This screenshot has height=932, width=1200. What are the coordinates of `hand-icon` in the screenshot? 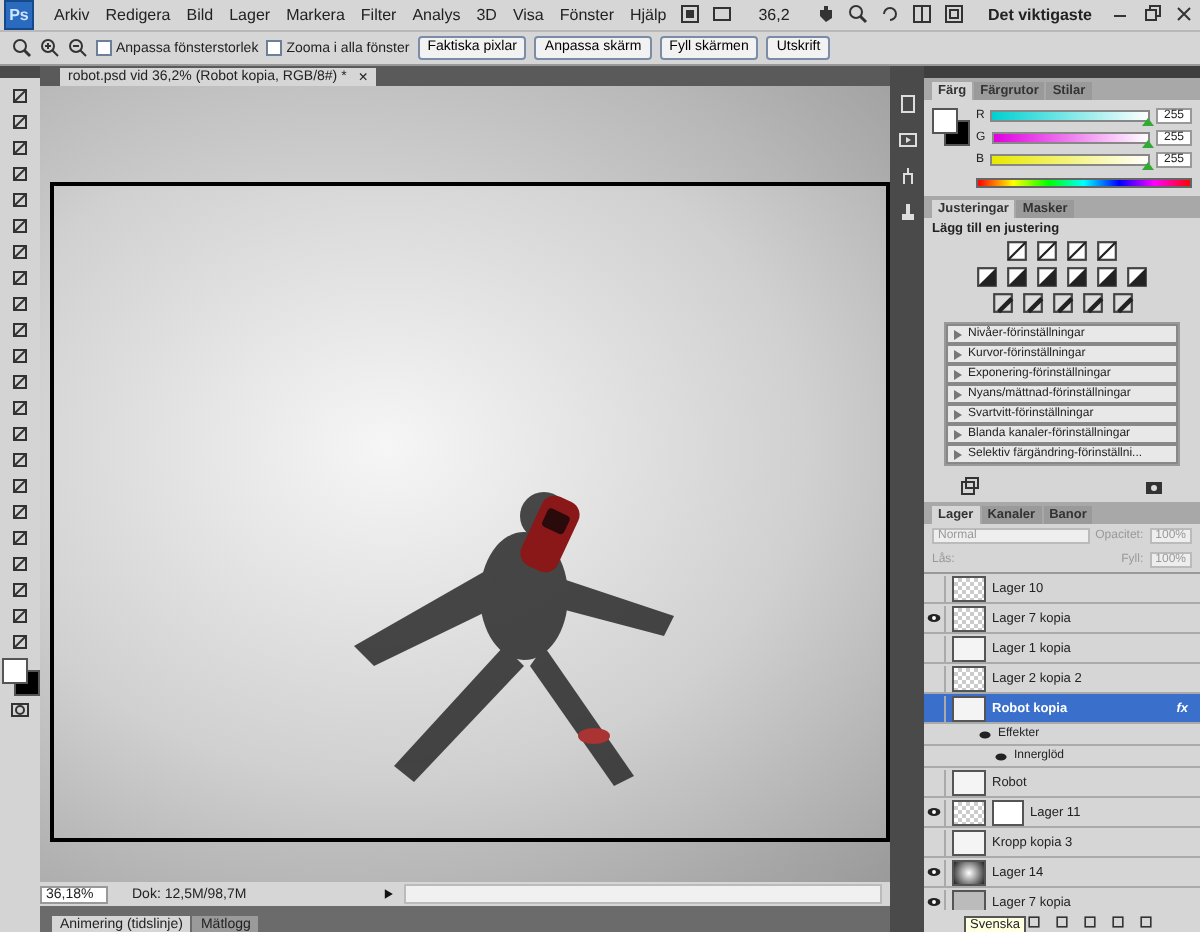 It's located at (825, 13).